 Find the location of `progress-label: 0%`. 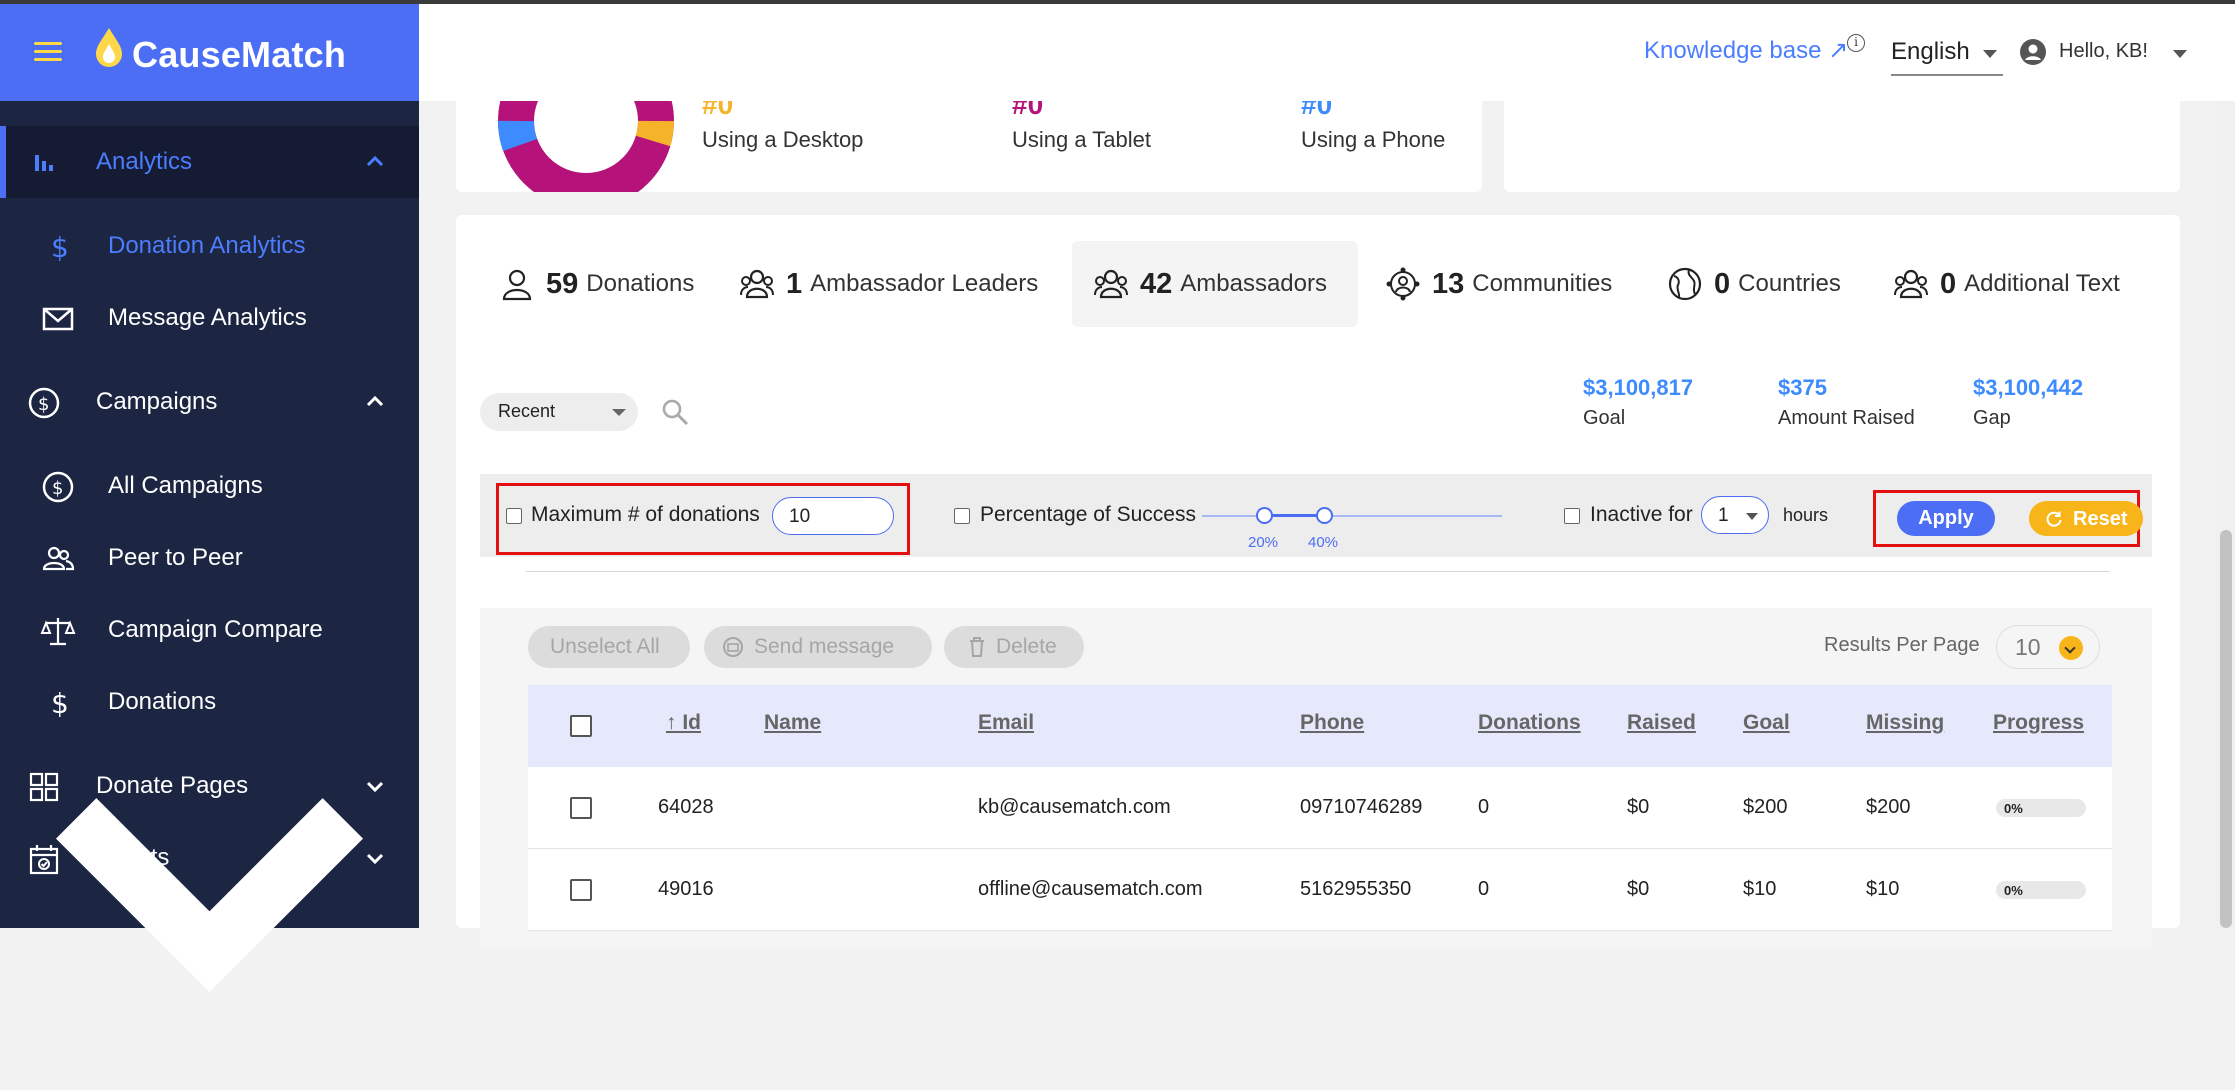

progress-label: 0% is located at coordinates (2013, 808).